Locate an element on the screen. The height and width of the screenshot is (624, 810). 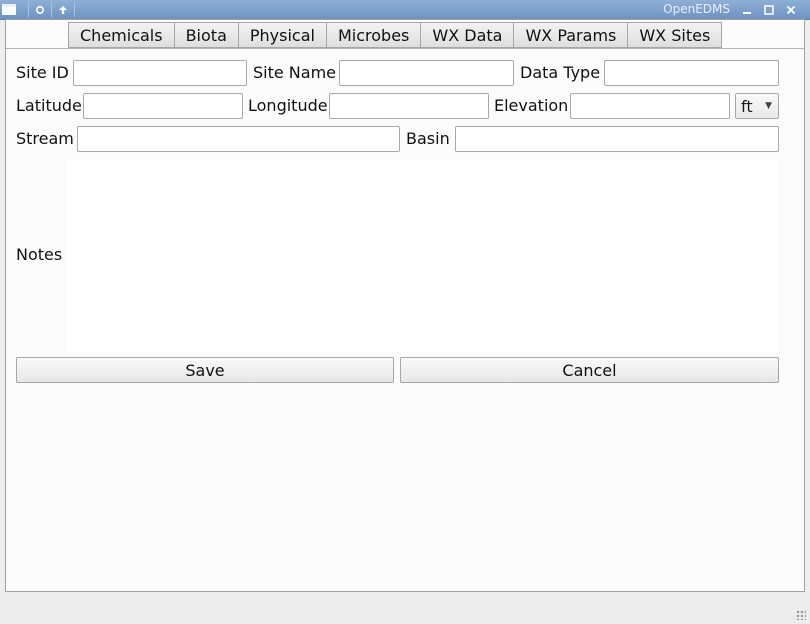
elevation-unit-value: ft is located at coordinates (747, 106).